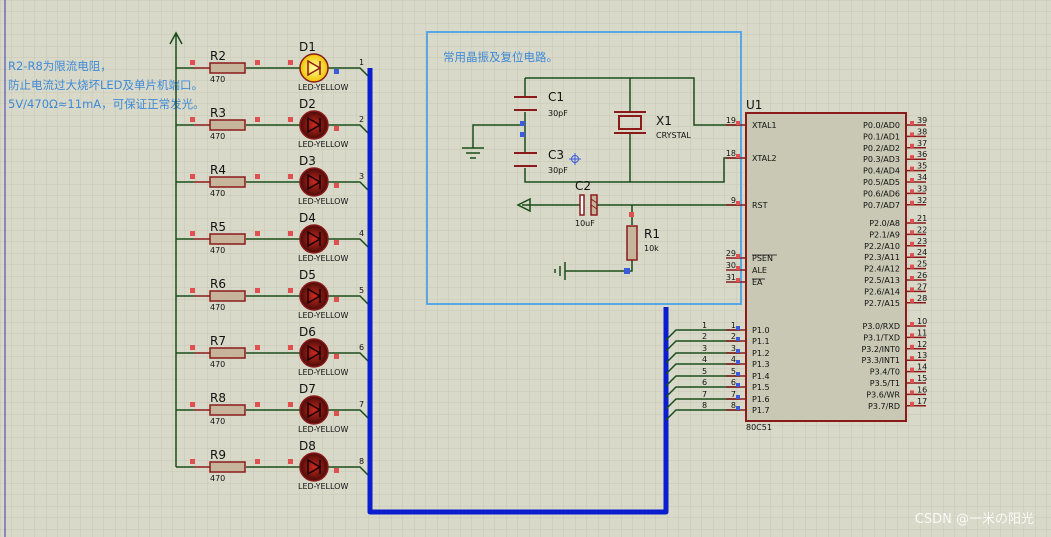 The image size is (1051, 537). What do you see at coordinates (704, 382) in the screenshot?
I see `net-label: 6` at bounding box center [704, 382].